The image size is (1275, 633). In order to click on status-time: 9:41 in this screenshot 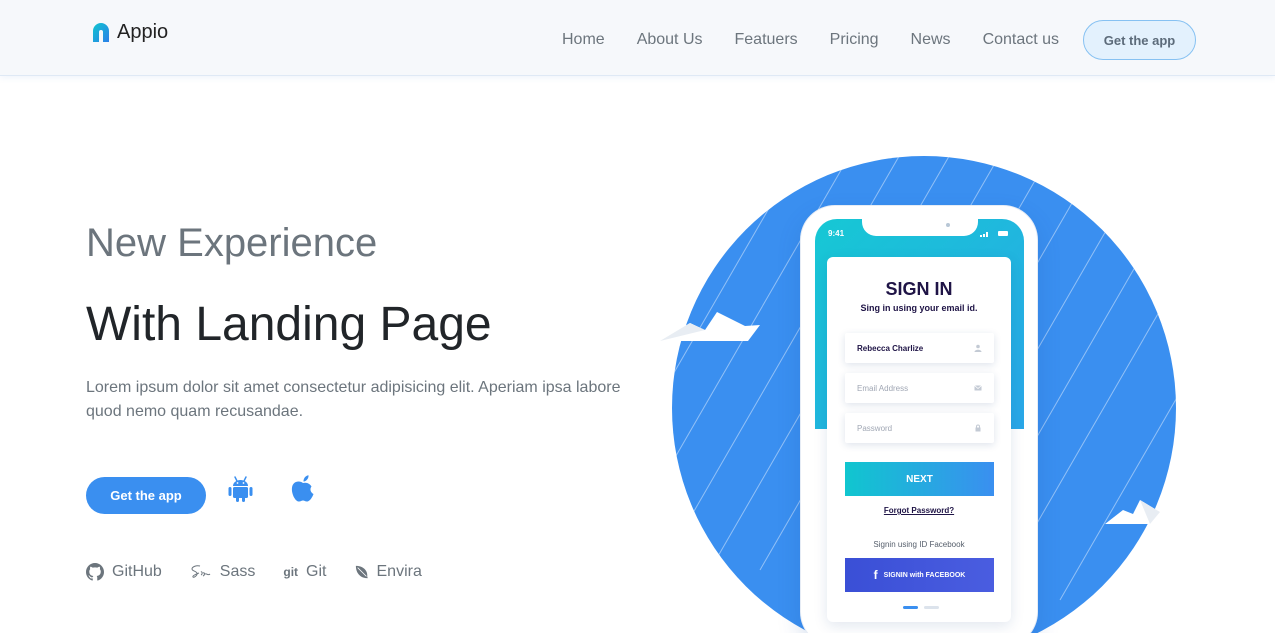, I will do `click(836, 233)`.